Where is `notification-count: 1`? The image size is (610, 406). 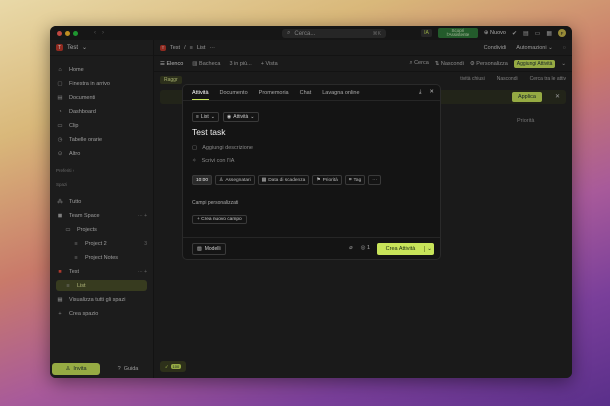 notification-count: 1 is located at coordinates (368, 248).